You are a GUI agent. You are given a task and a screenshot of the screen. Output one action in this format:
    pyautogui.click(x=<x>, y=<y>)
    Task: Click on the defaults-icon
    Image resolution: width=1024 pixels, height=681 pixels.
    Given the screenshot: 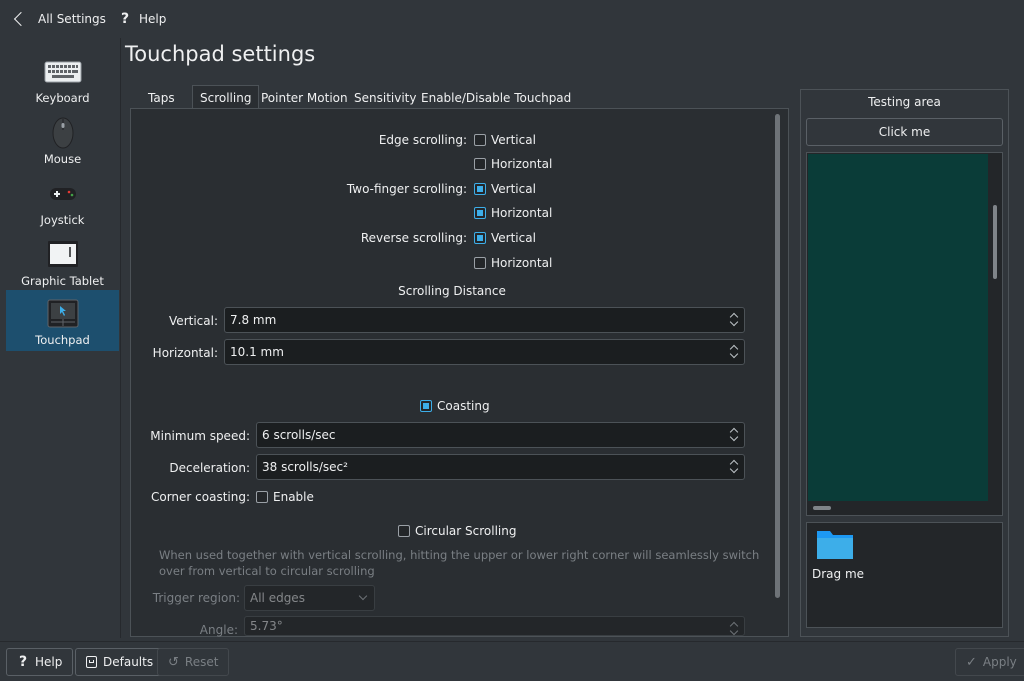 What is the action you would take?
    pyautogui.click(x=91, y=662)
    